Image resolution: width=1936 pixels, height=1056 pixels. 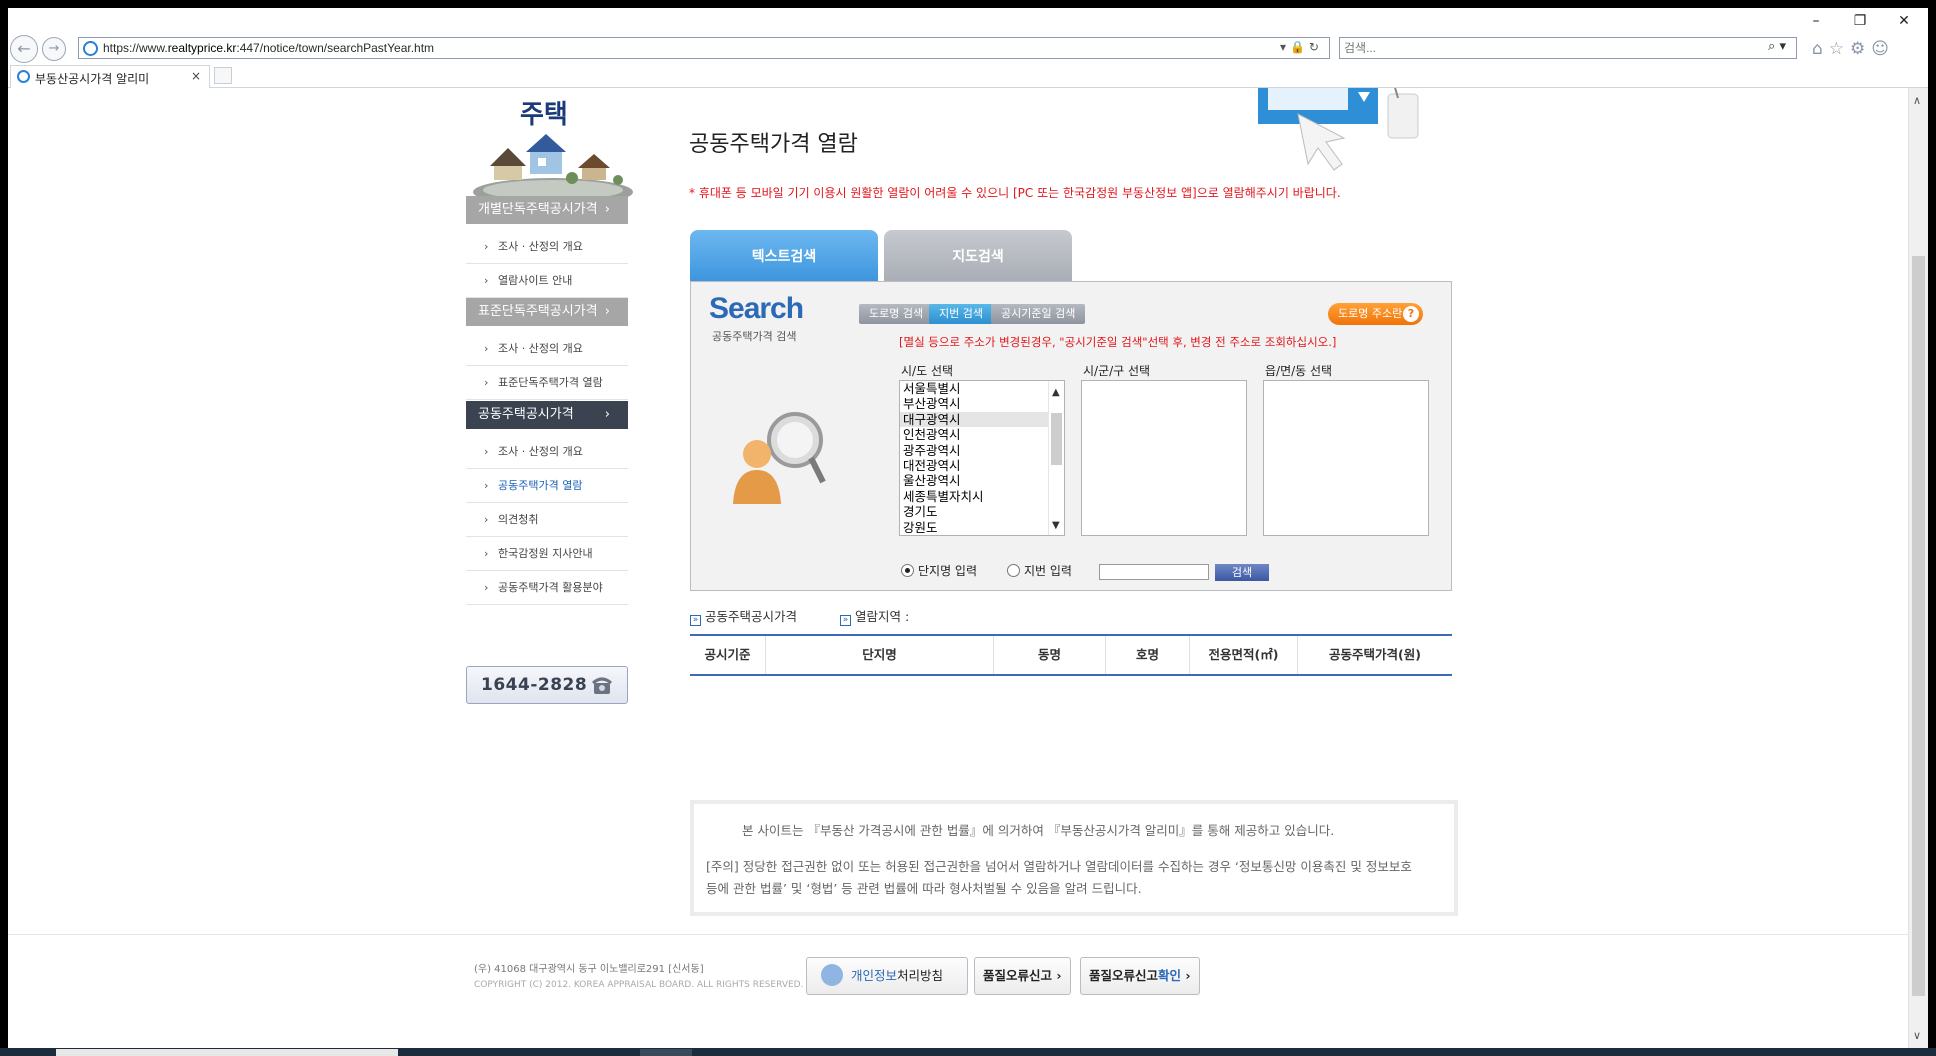 I want to click on scroll-down-icon: ▼, so click(x=1056, y=525).